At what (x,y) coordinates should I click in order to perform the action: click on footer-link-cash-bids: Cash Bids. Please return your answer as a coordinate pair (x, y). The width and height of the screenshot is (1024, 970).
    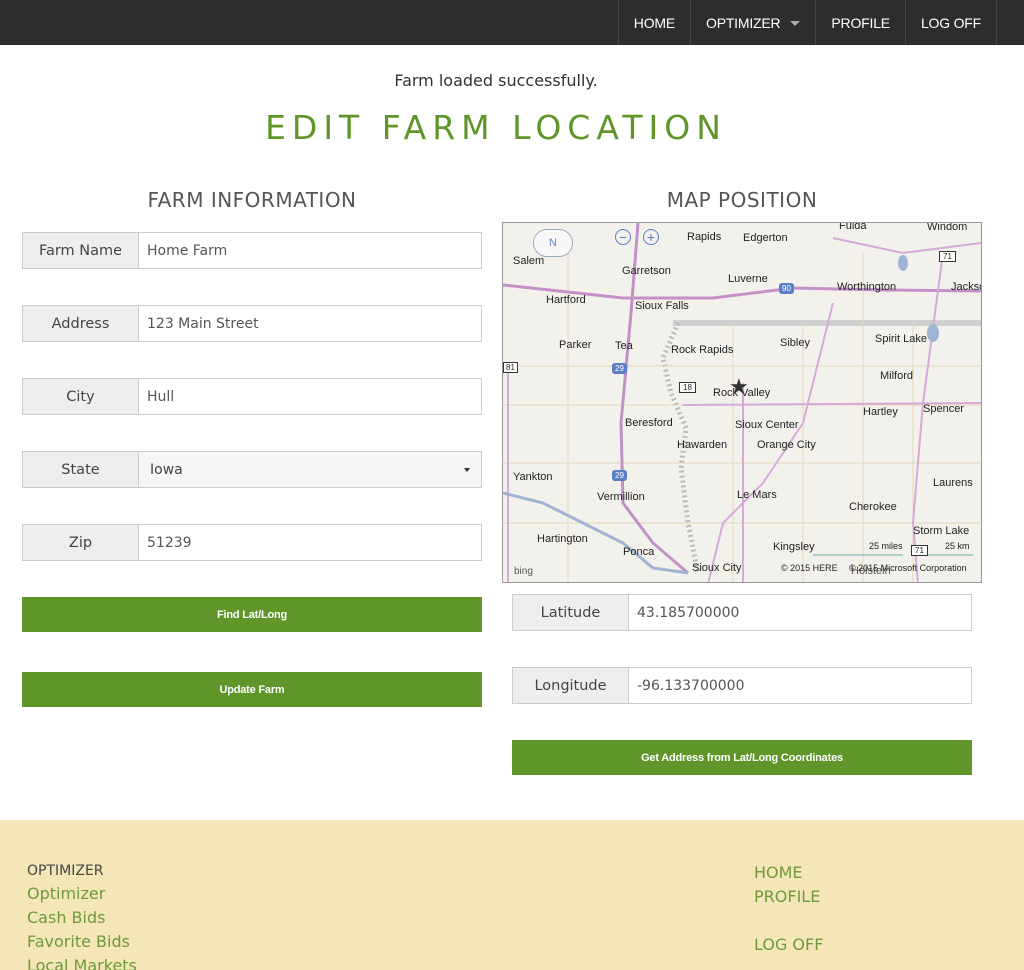
    Looking at the image, I should click on (66, 917).